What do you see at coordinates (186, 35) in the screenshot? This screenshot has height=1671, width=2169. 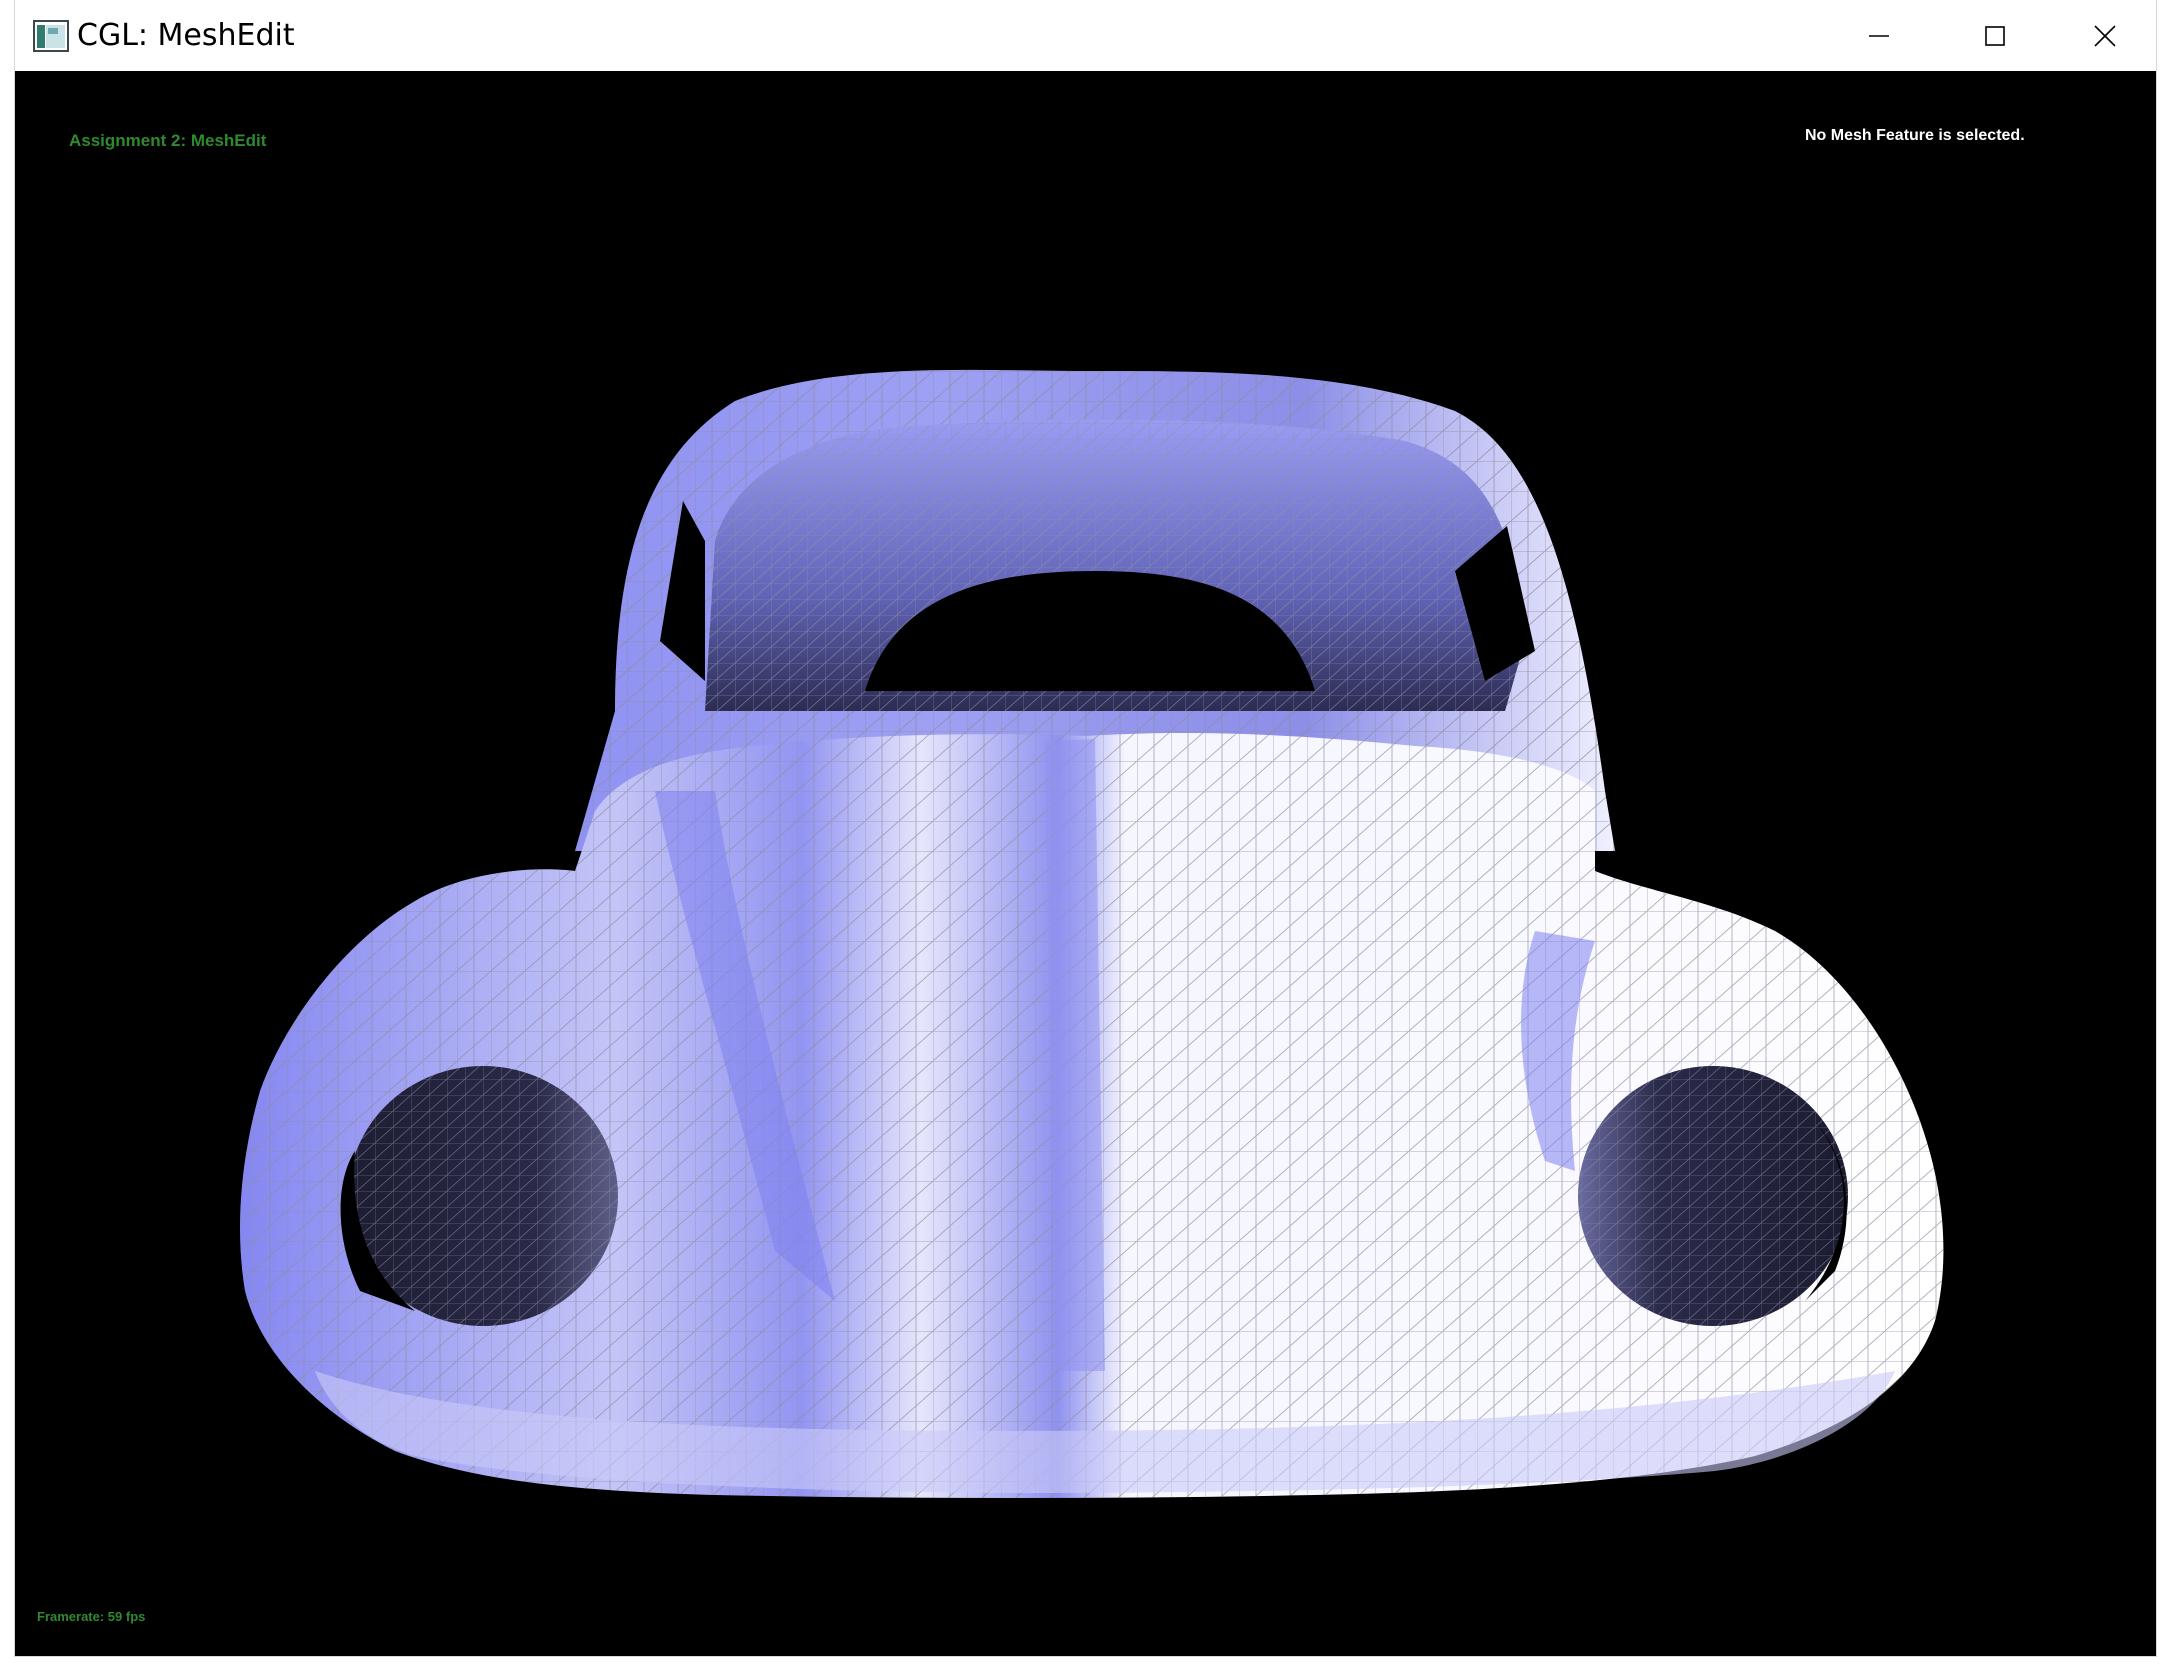 I see `window-title: CGL: MeshEdit` at bounding box center [186, 35].